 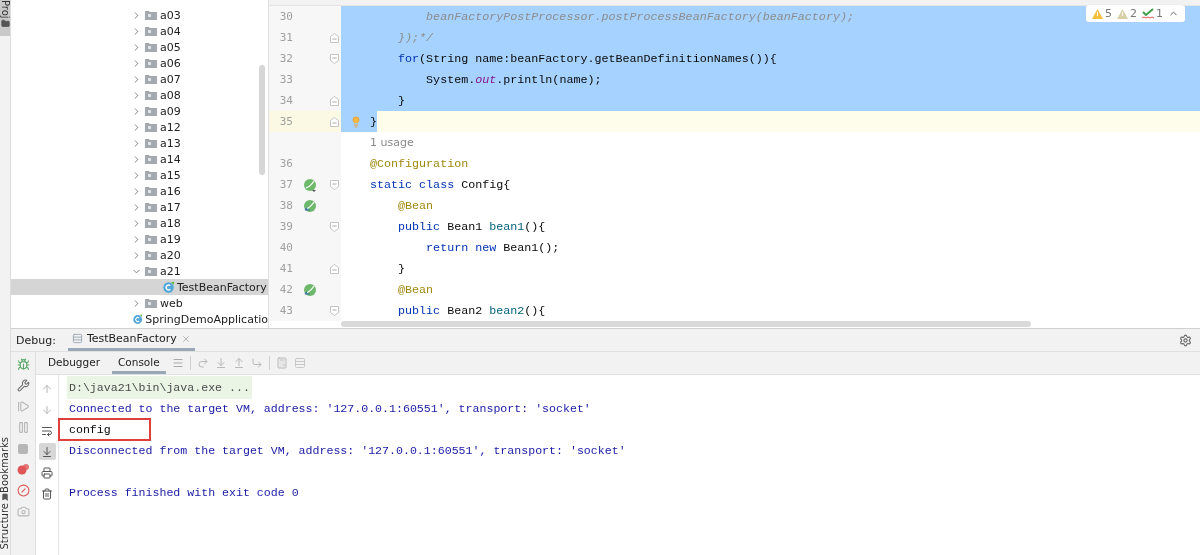 I want to click on line-number: 34, so click(x=285, y=100).